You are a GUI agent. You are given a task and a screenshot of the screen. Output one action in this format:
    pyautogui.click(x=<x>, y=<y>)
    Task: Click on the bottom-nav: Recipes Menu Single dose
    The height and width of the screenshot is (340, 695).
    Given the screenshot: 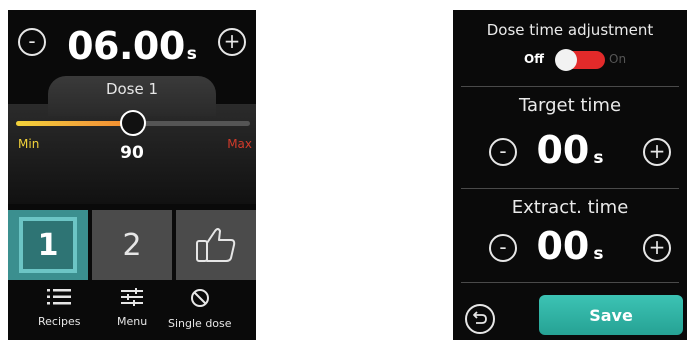 What is the action you would take?
    pyautogui.click(x=132, y=314)
    